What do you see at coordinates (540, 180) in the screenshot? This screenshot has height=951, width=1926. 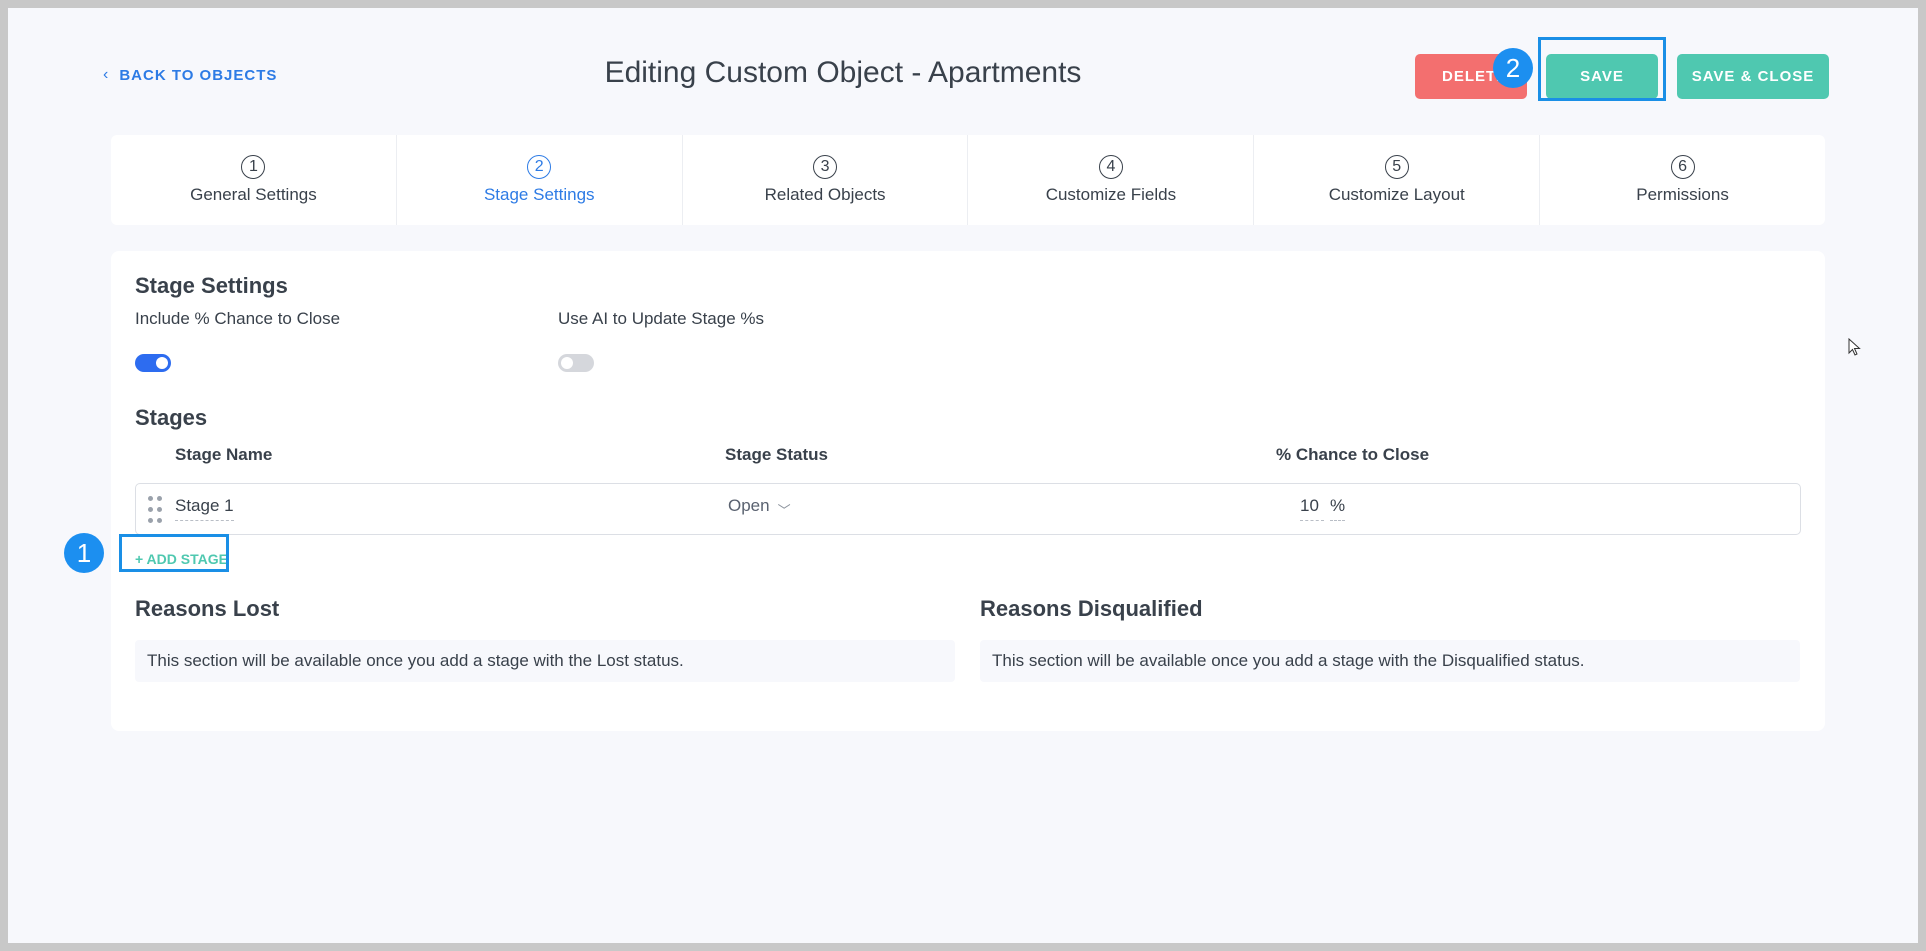 I see `tab-stage-settings: 2 Stage Settings` at bounding box center [540, 180].